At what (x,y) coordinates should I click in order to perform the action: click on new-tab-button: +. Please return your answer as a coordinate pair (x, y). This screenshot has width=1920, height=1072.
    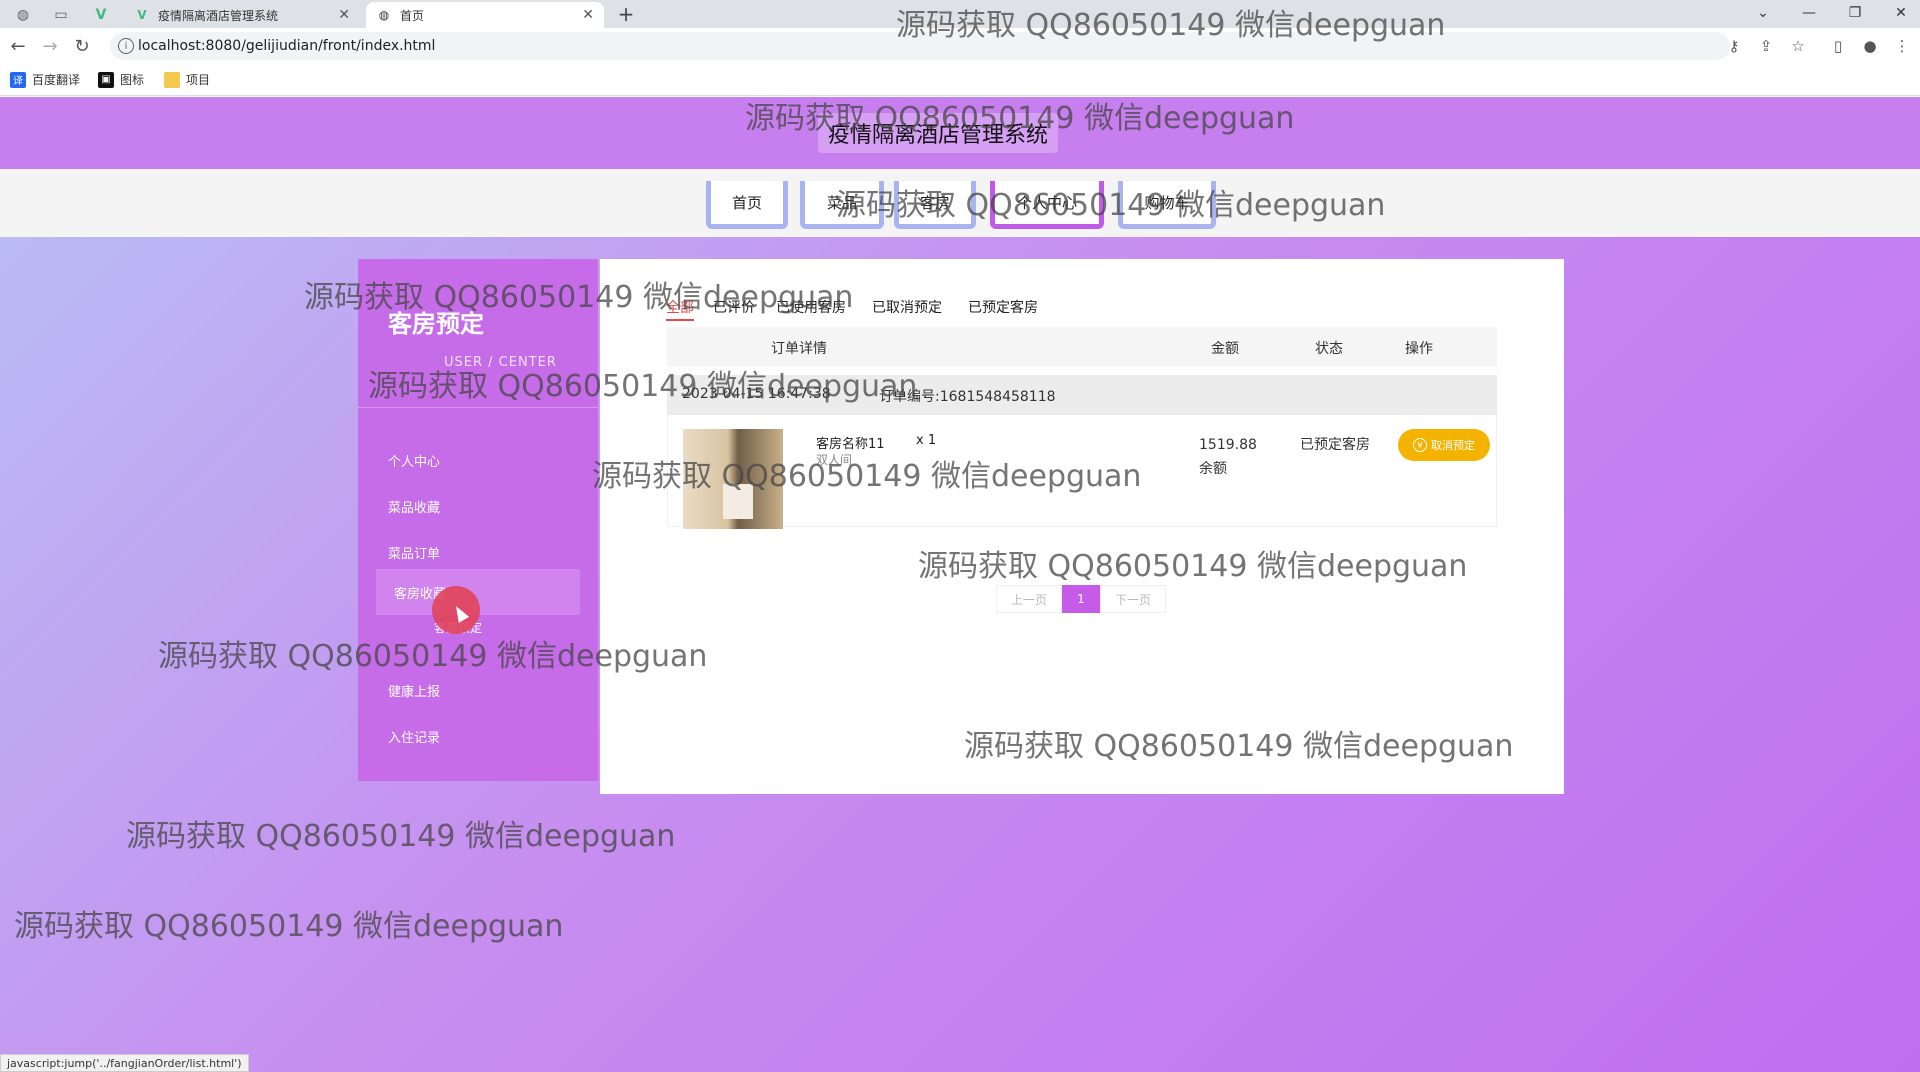
    Looking at the image, I should click on (626, 14).